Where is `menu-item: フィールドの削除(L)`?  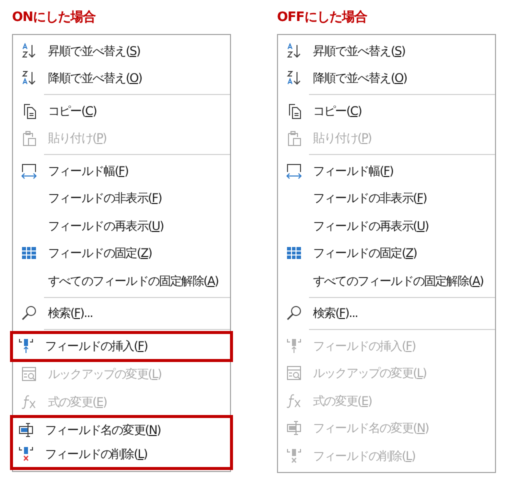
menu-item: フィールドの削除(L) is located at coordinates (121, 454).